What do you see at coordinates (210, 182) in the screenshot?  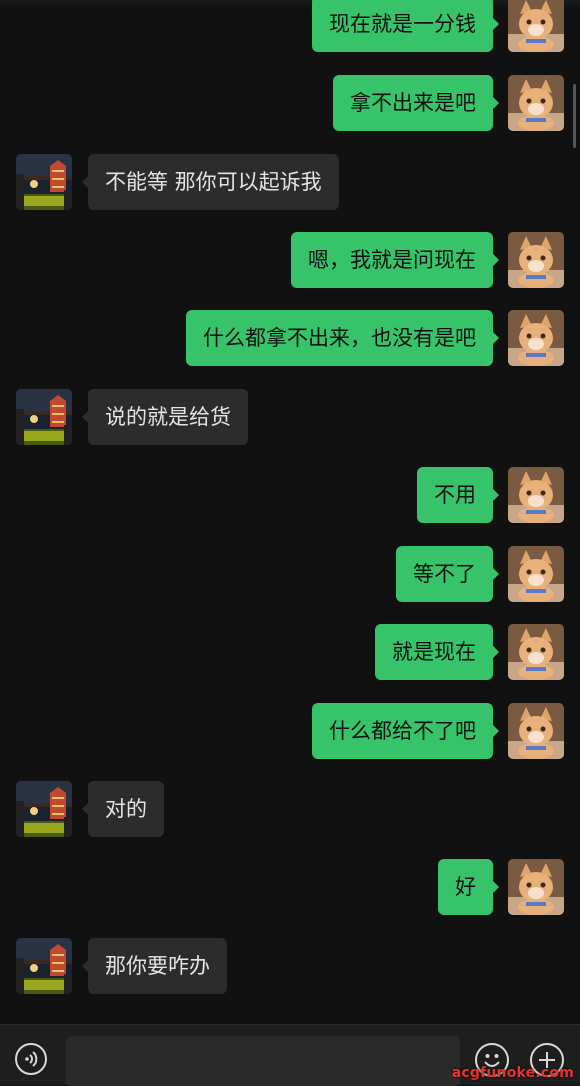 I see `message-bubble-received: 不能等 那你可以起诉我` at bounding box center [210, 182].